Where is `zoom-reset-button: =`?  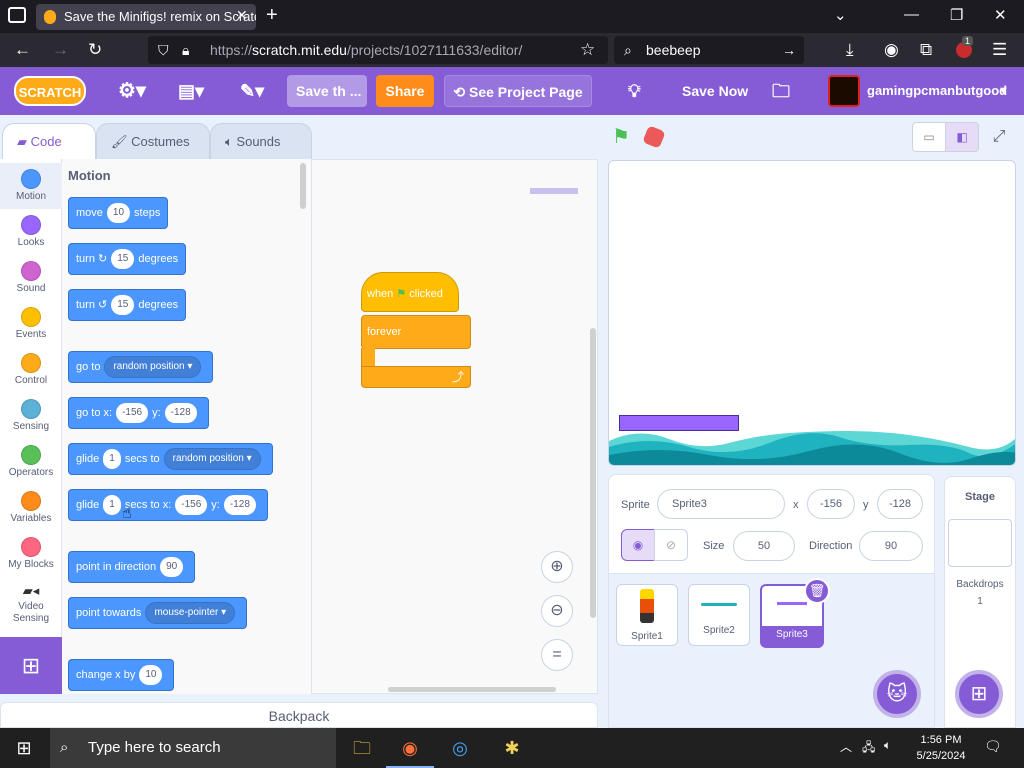 zoom-reset-button: = is located at coordinates (557, 655).